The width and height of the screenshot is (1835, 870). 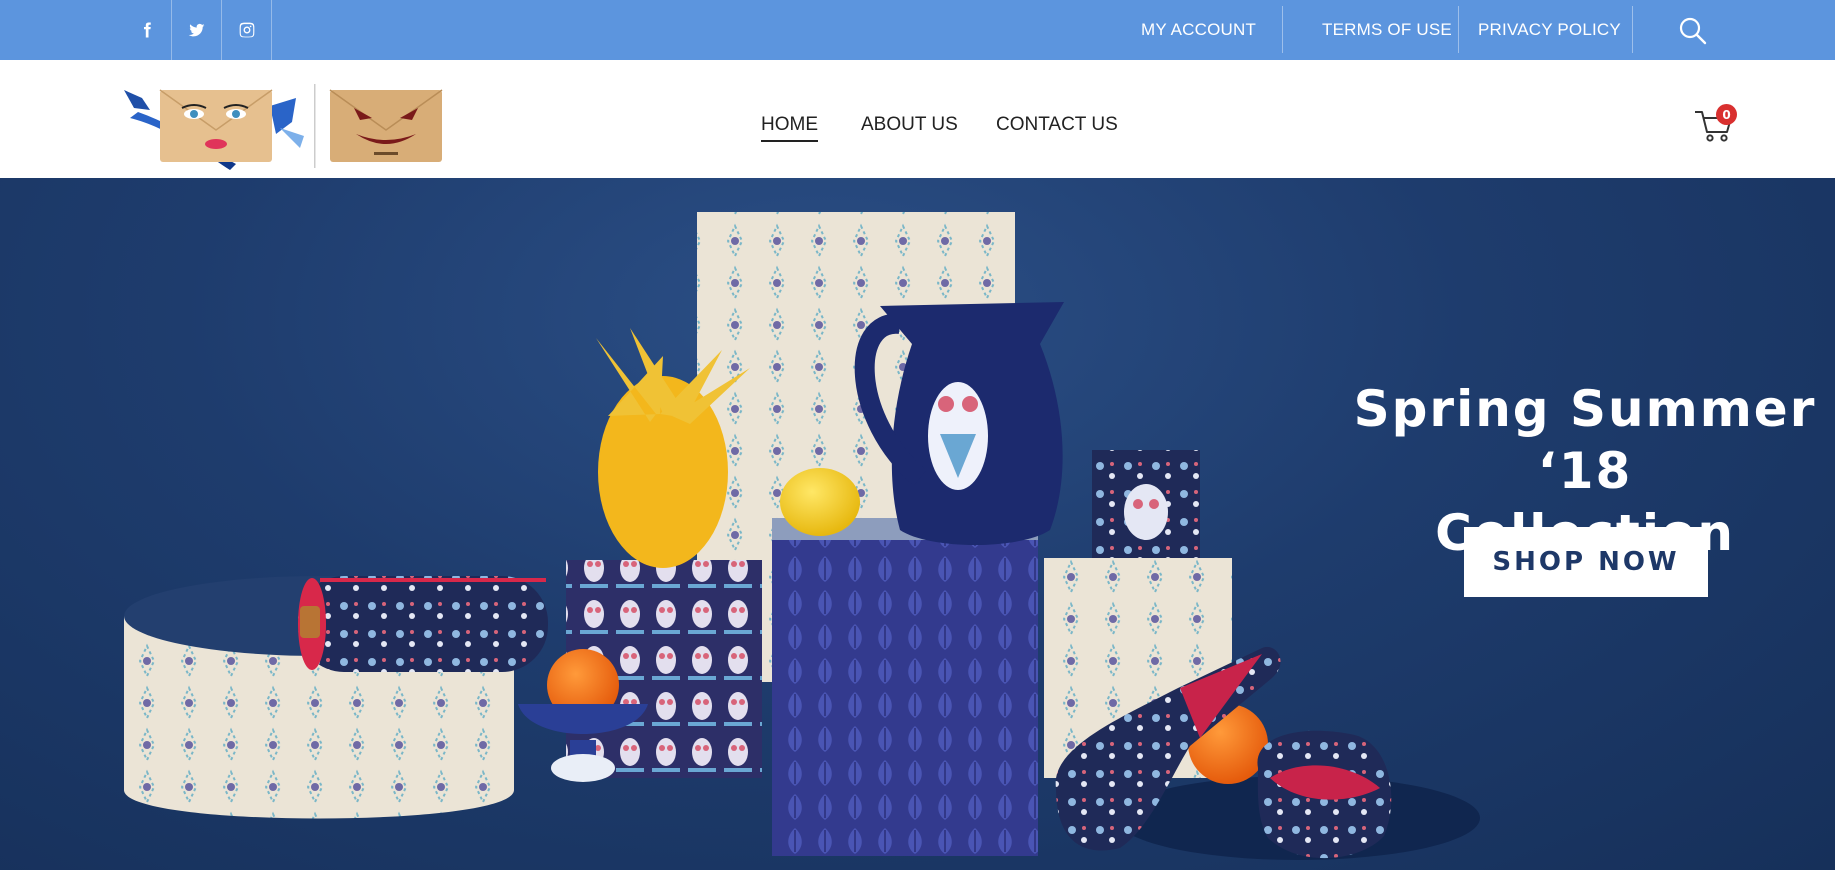 What do you see at coordinates (909, 125) in the screenshot?
I see `nav-about-us: ABOUT US` at bounding box center [909, 125].